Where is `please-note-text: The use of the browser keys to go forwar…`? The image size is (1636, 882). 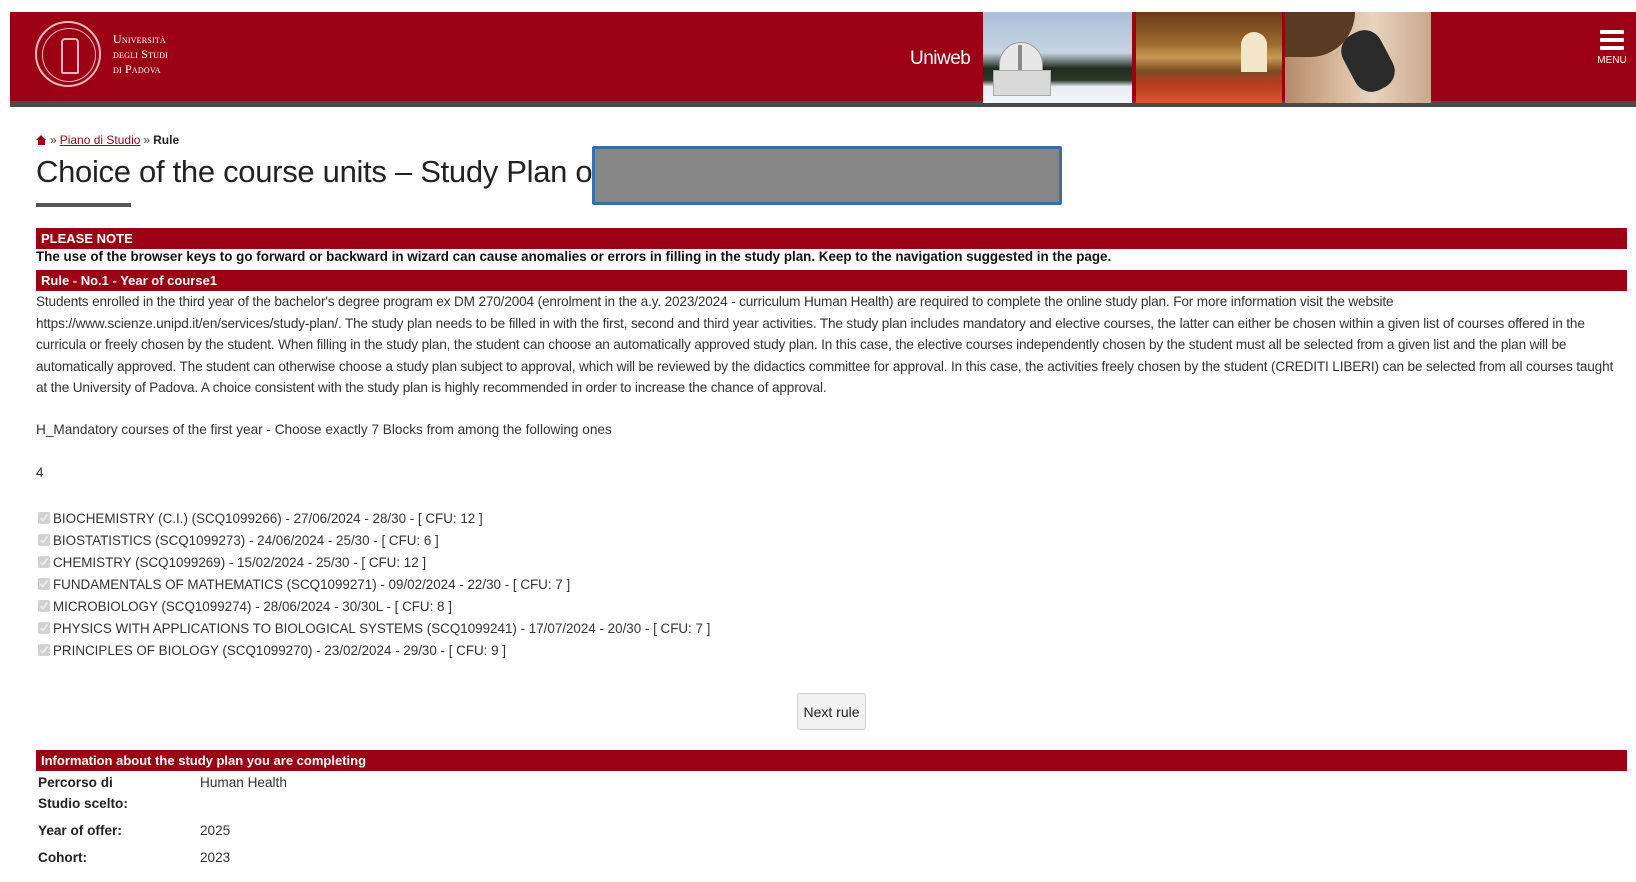 please-note-text: The use of the browser keys to go forwar… is located at coordinates (574, 256).